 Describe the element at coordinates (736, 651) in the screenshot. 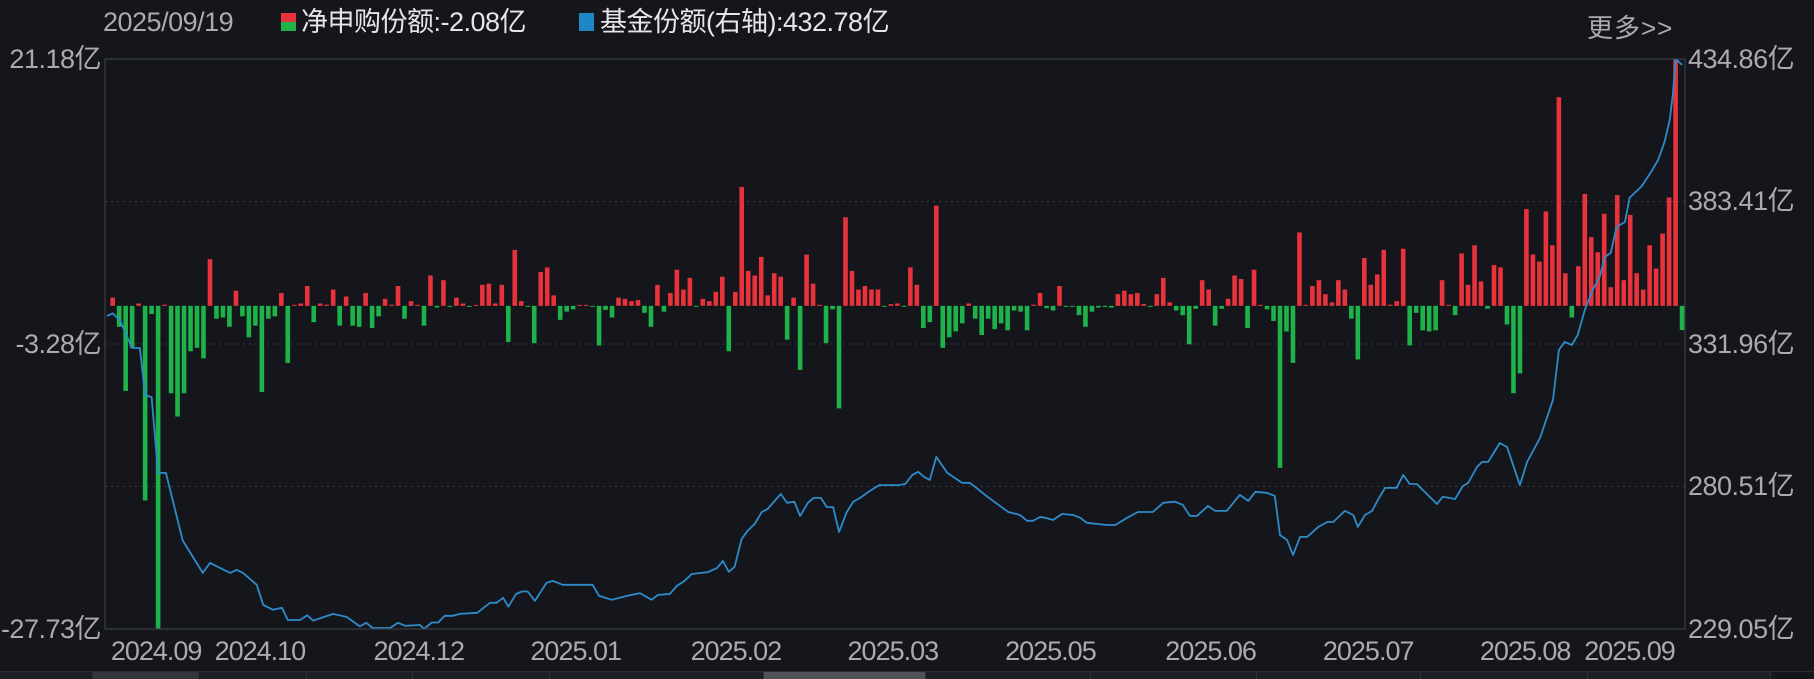

I see `x-axis-tick-label: 2025.02` at that location.